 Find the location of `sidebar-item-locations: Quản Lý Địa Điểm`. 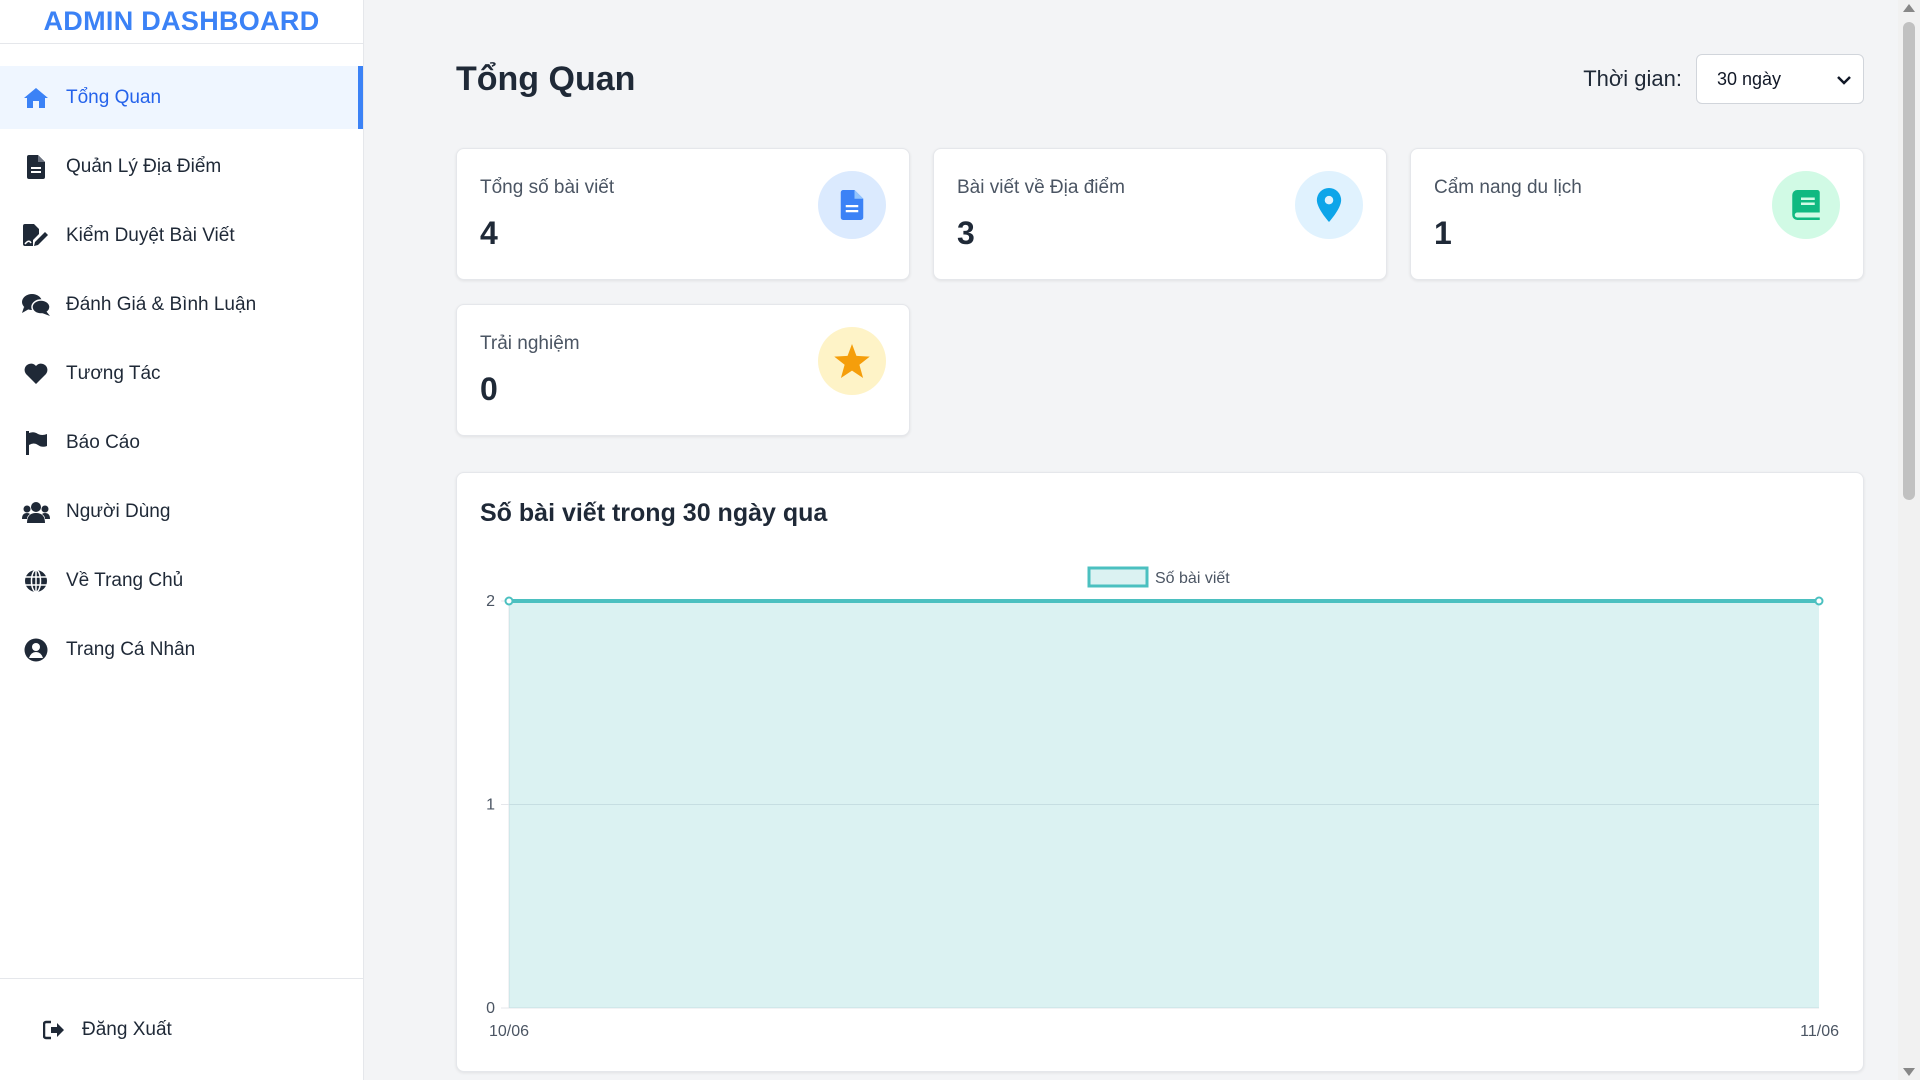

sidebar-item-locations: Quản Lý Địa Điểm is located at coordinates (181, 166).